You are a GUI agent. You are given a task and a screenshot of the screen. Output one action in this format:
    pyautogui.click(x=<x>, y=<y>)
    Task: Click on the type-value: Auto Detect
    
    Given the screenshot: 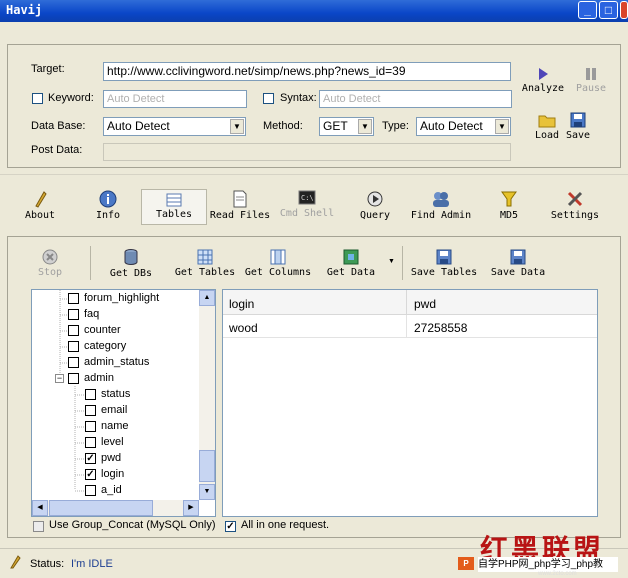 What is the action you would take?
    pyautogui.click(x=451, y=126)
    